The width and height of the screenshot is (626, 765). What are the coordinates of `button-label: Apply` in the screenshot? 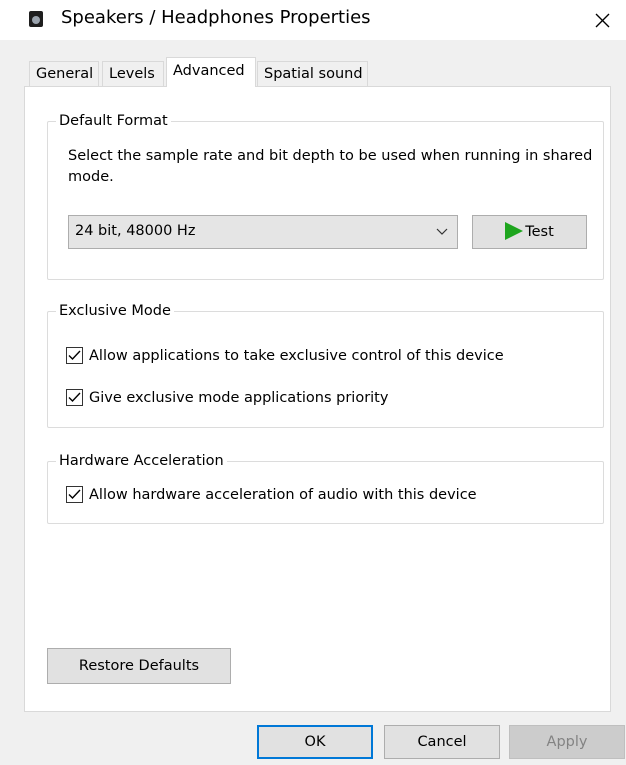 It's located at (567, 742).